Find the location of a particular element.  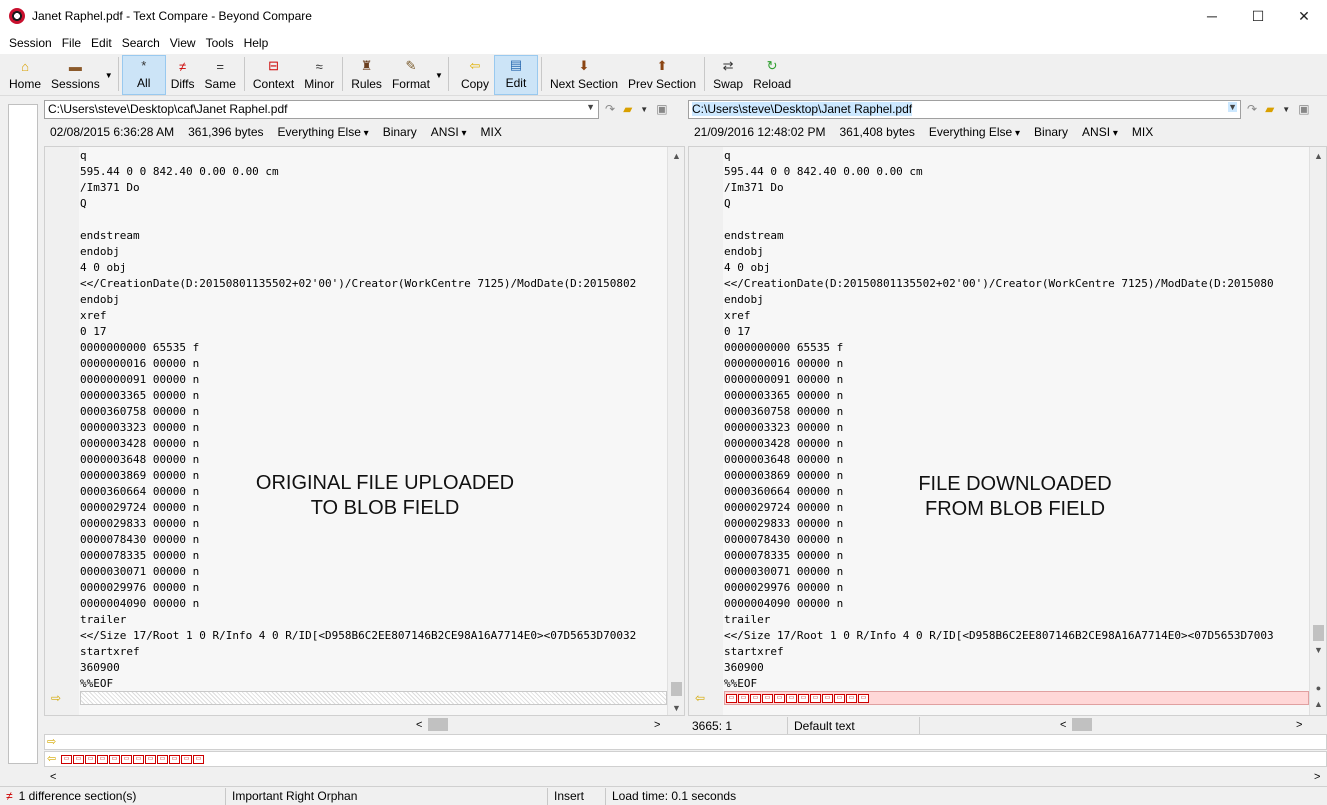

right-line-ending: MIX is located at coordinates (1142, 132).